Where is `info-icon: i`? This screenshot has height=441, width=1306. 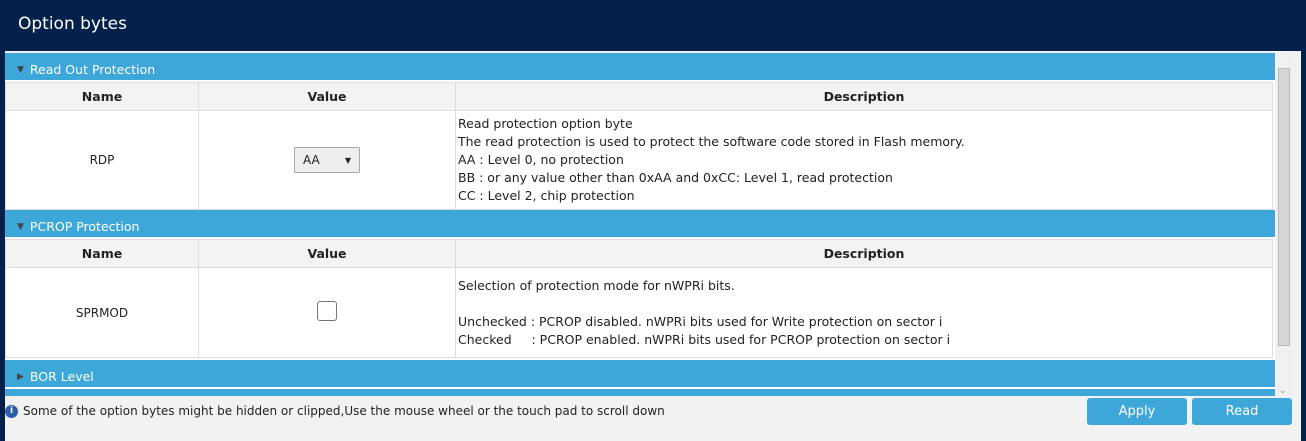
info-icon: i is located at coordinates (11, 411).